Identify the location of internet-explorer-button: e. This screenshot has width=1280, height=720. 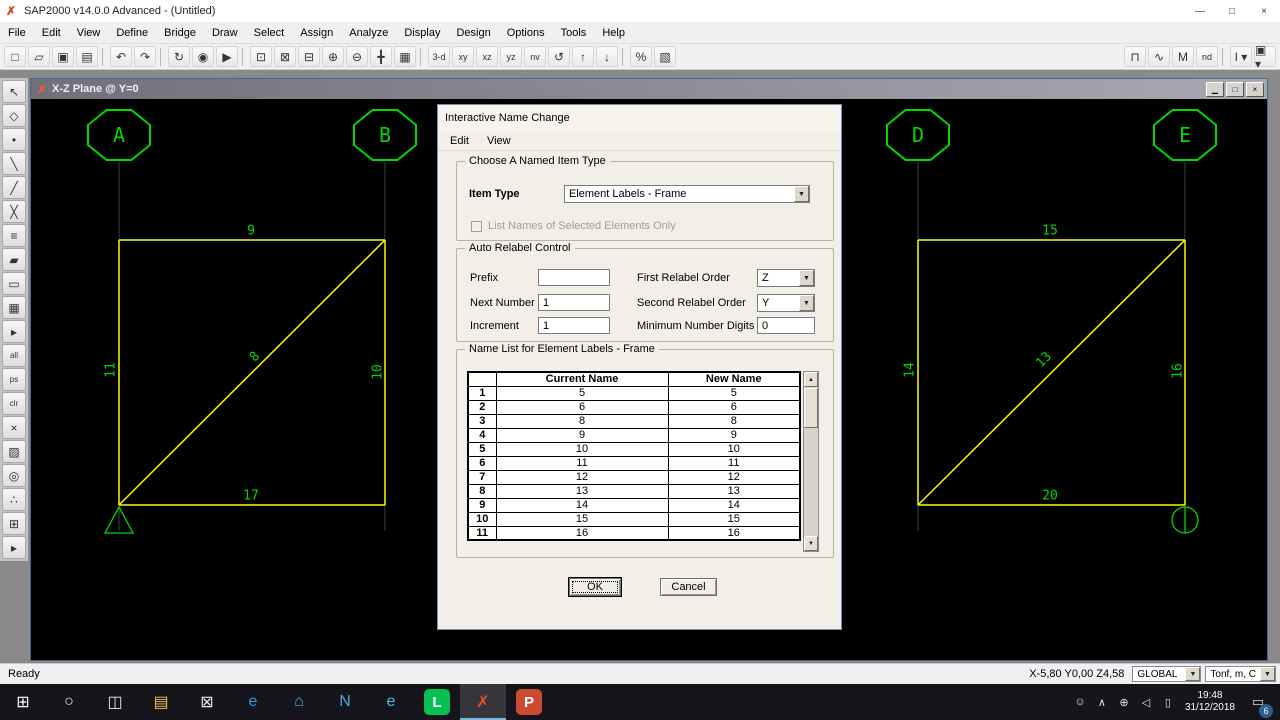
(391, 702).